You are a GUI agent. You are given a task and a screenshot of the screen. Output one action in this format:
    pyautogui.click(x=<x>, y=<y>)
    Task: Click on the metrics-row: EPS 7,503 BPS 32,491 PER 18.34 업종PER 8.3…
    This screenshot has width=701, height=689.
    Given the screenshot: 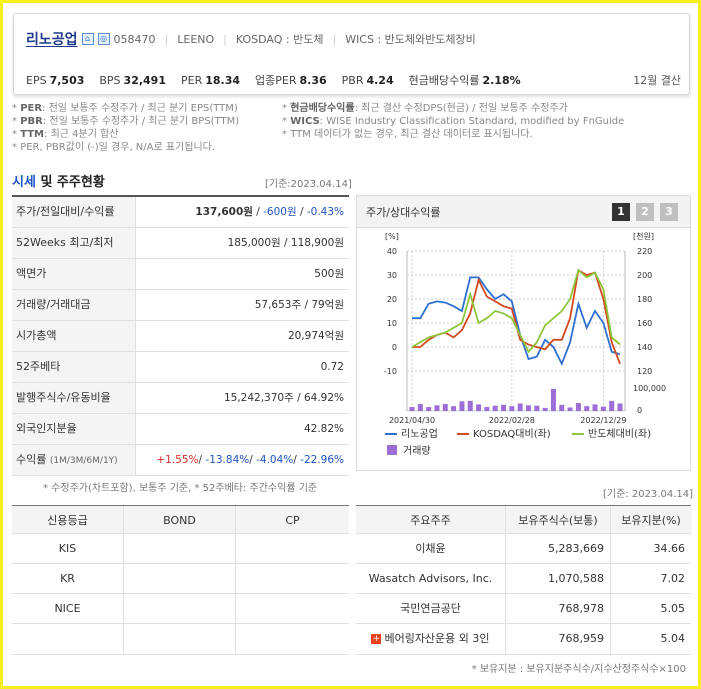 What is the action you would take?
    pyautogui.click(x=353, y=80)
    